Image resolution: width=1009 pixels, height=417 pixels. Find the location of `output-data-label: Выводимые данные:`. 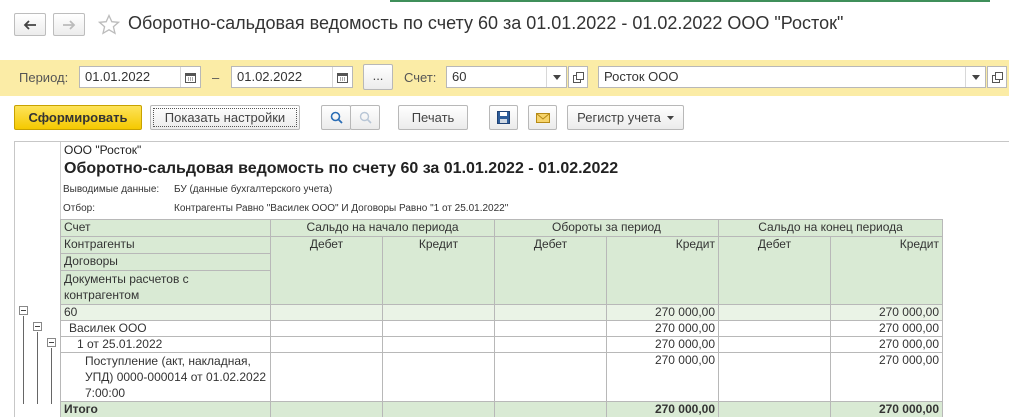

output-data-label: Выводимые данные: is located at coordinates (111, 189).